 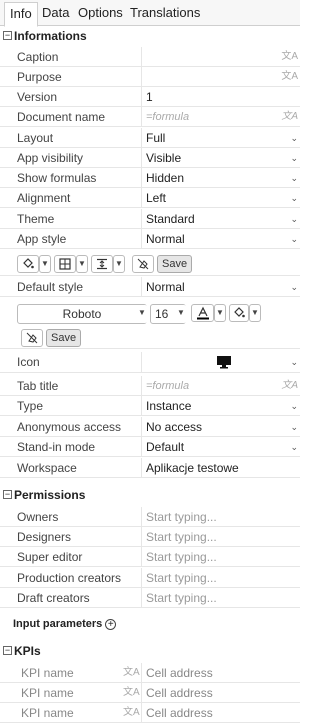 What do you see at coordinates (220, 77) in the screenshot?
I see `purpose-field: 文A` at bounding box center [220, 77].